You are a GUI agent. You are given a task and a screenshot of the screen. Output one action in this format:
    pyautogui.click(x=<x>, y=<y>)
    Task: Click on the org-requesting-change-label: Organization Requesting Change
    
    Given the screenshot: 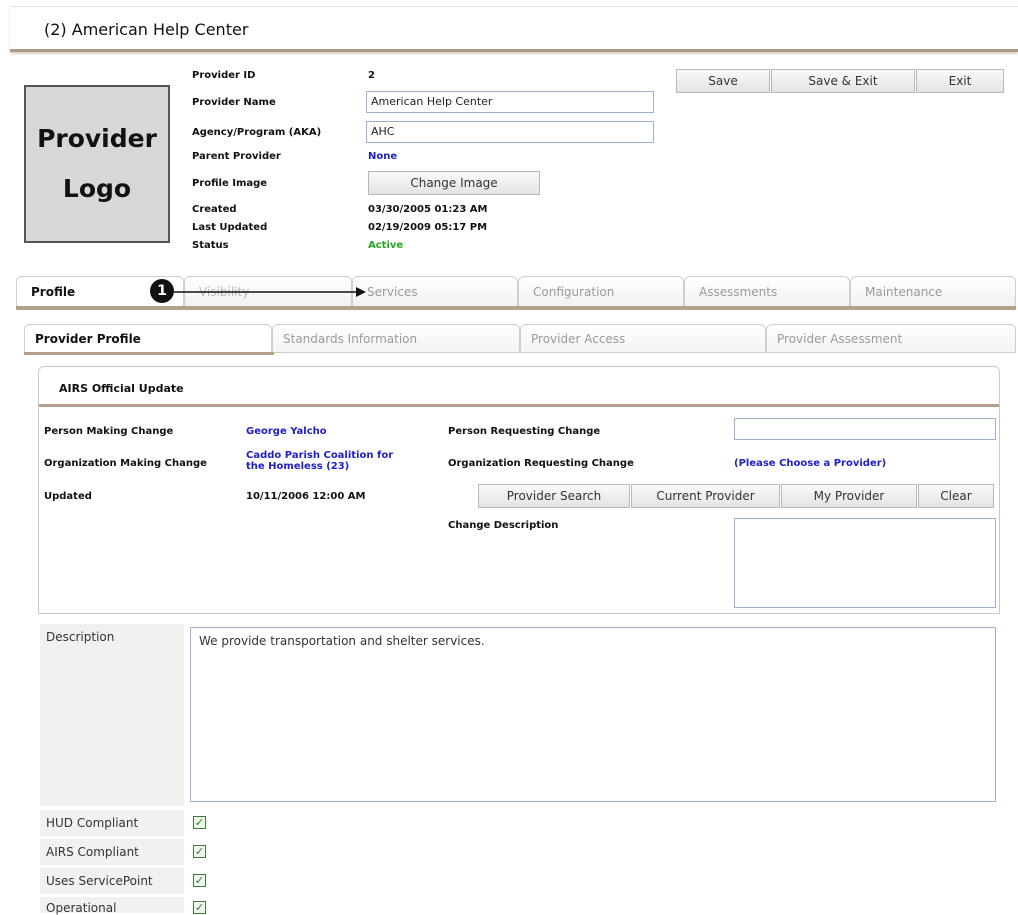 What is the action you would take?
    pyautogui.click(x=541, y=463)
    